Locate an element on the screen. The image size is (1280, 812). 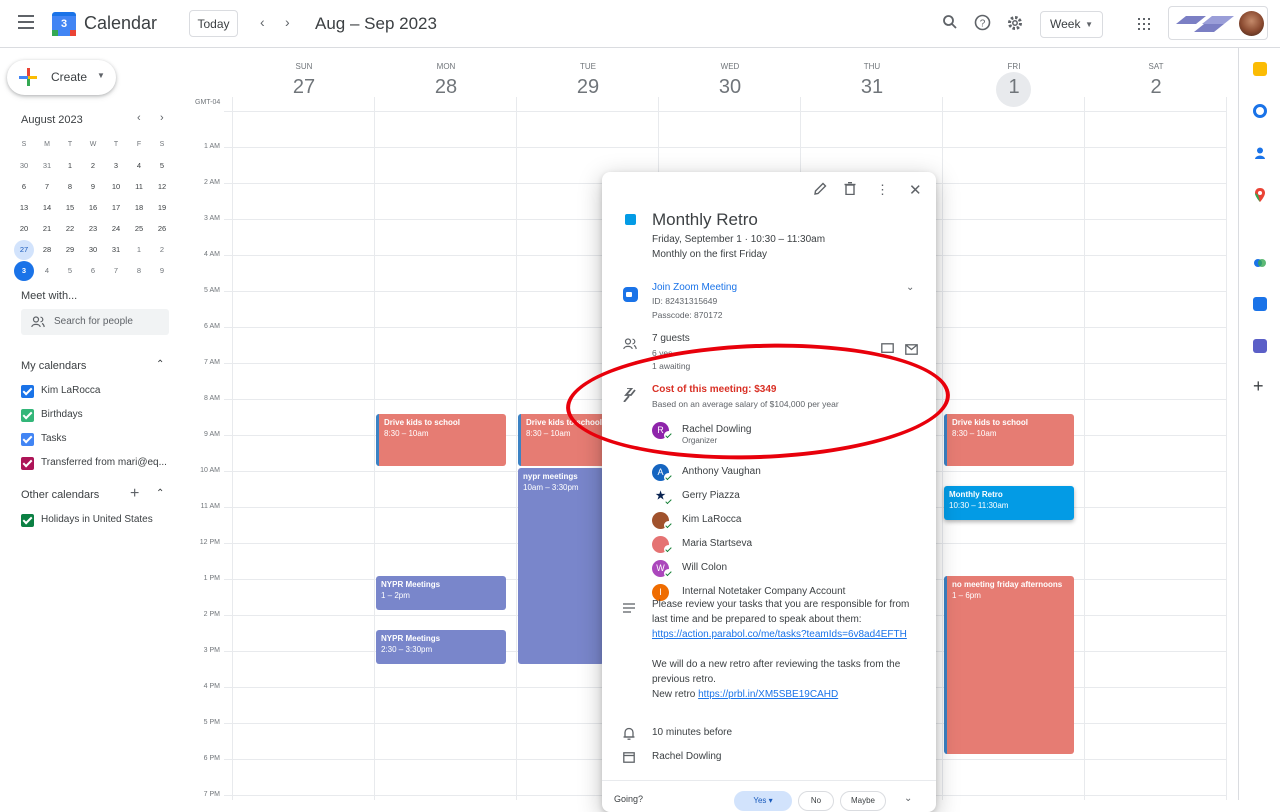
more-options-icon: ⋮ is located at coordinates (882, 190).